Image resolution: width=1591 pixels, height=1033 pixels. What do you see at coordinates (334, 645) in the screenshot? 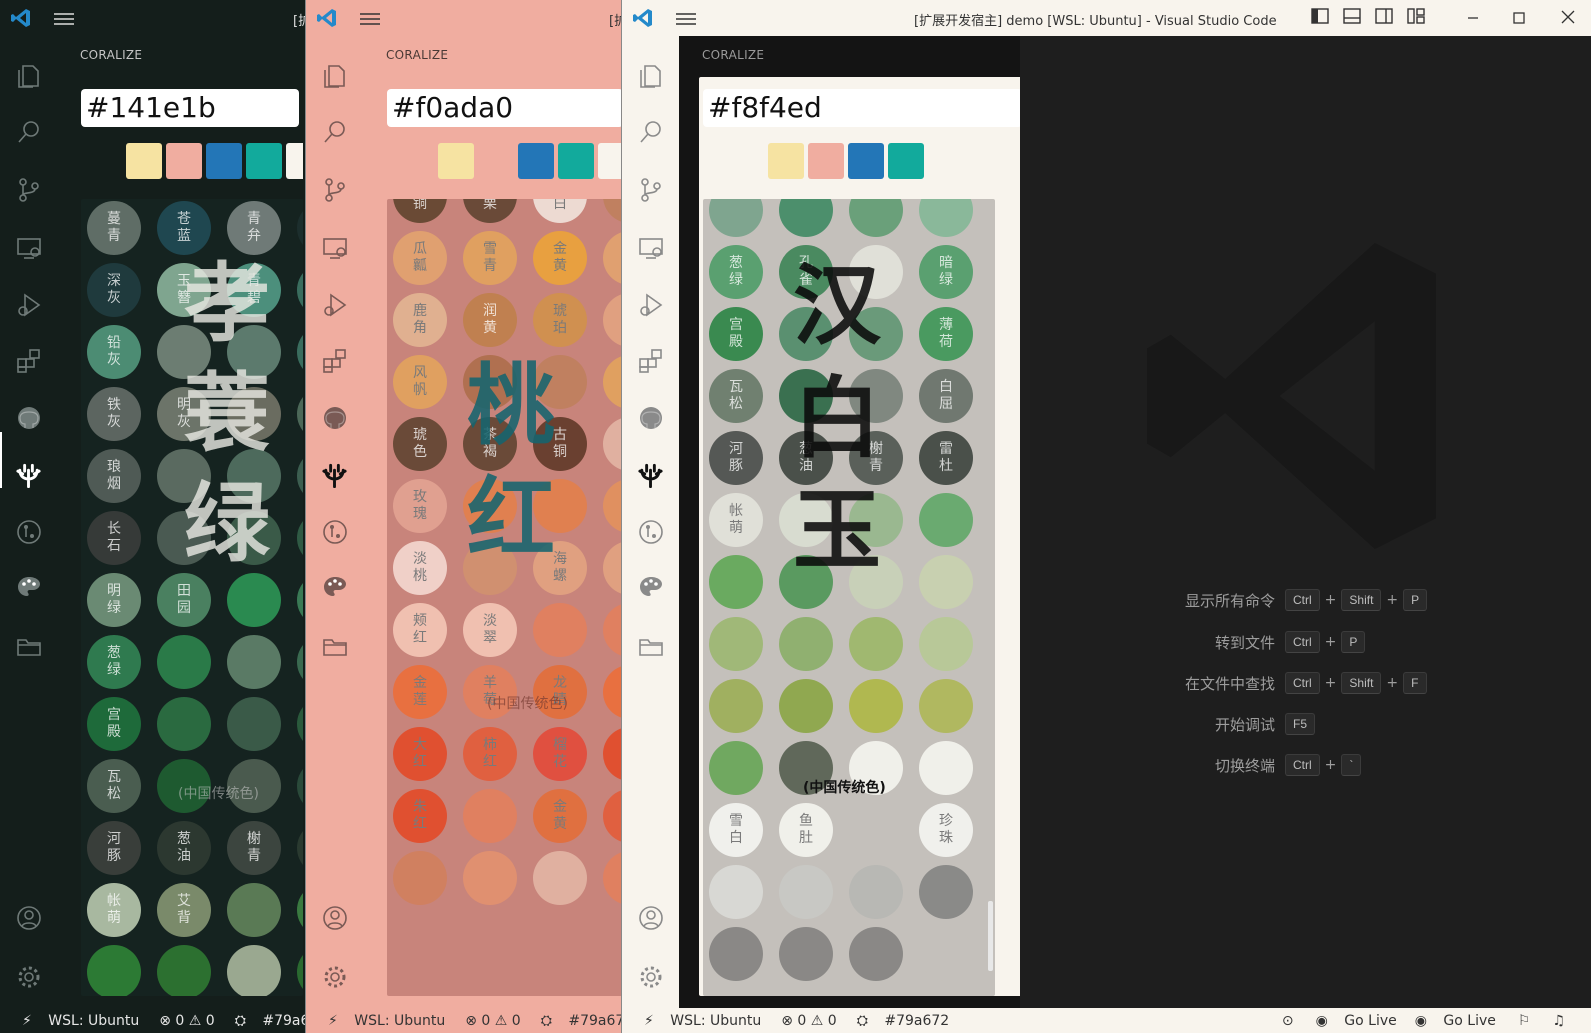
I see `folder-icon` at bounding box center [334, 645].